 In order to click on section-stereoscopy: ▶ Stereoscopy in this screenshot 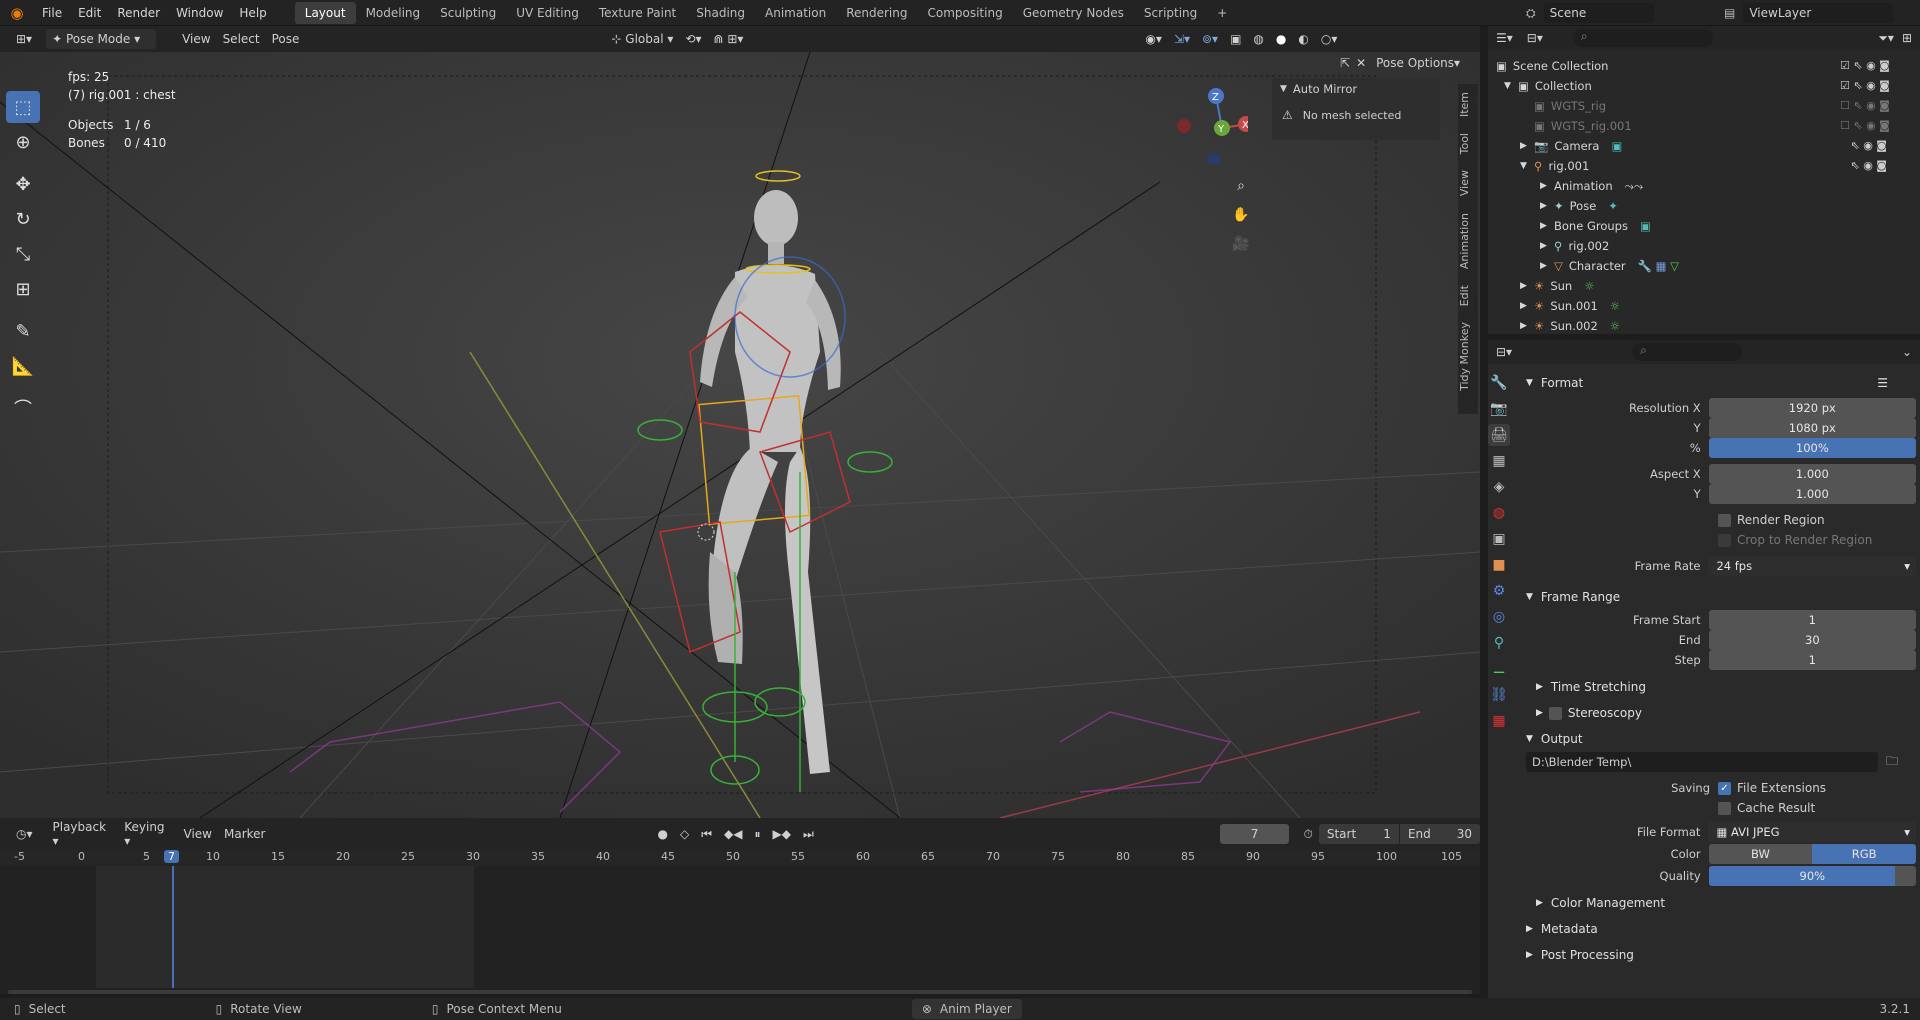, I will do `click(1717, 713)`.